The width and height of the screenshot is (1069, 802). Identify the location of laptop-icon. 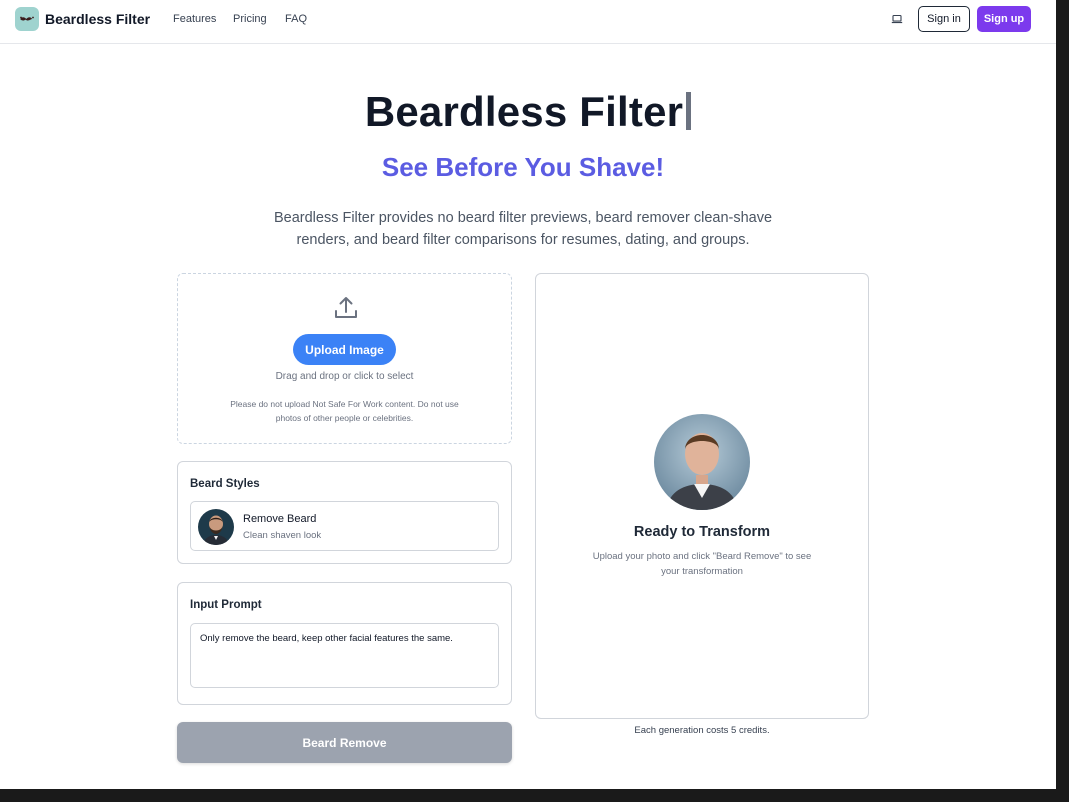
(897, 19).